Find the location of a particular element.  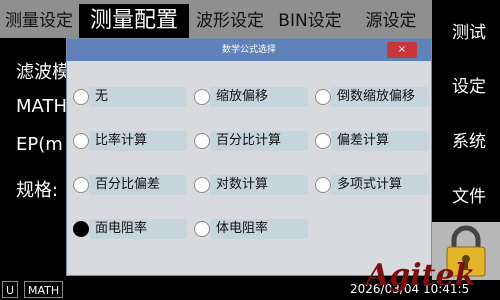

sidebar-item-test: 测试 is located at coordinates (469, 33).